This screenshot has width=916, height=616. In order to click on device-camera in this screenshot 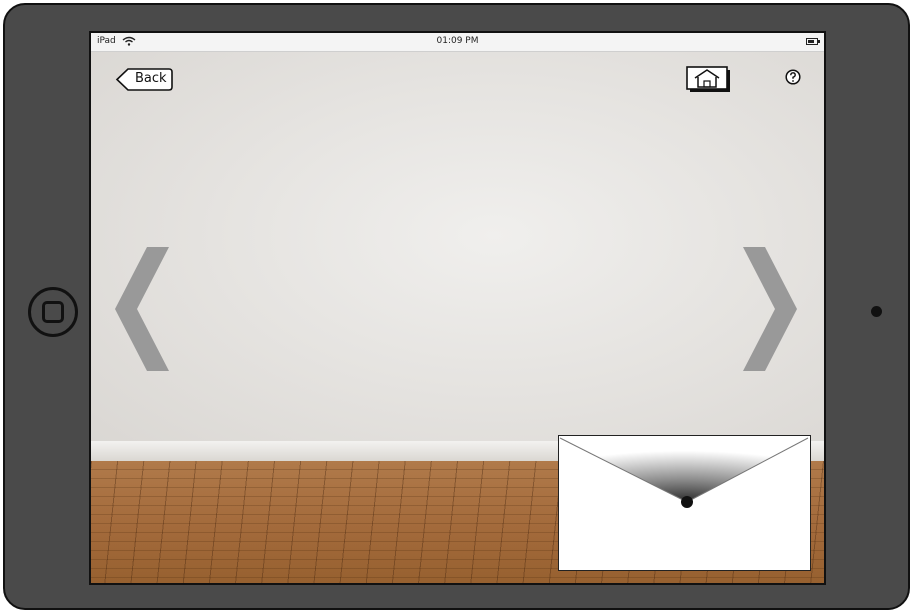, I will do `click(876, 311)`.